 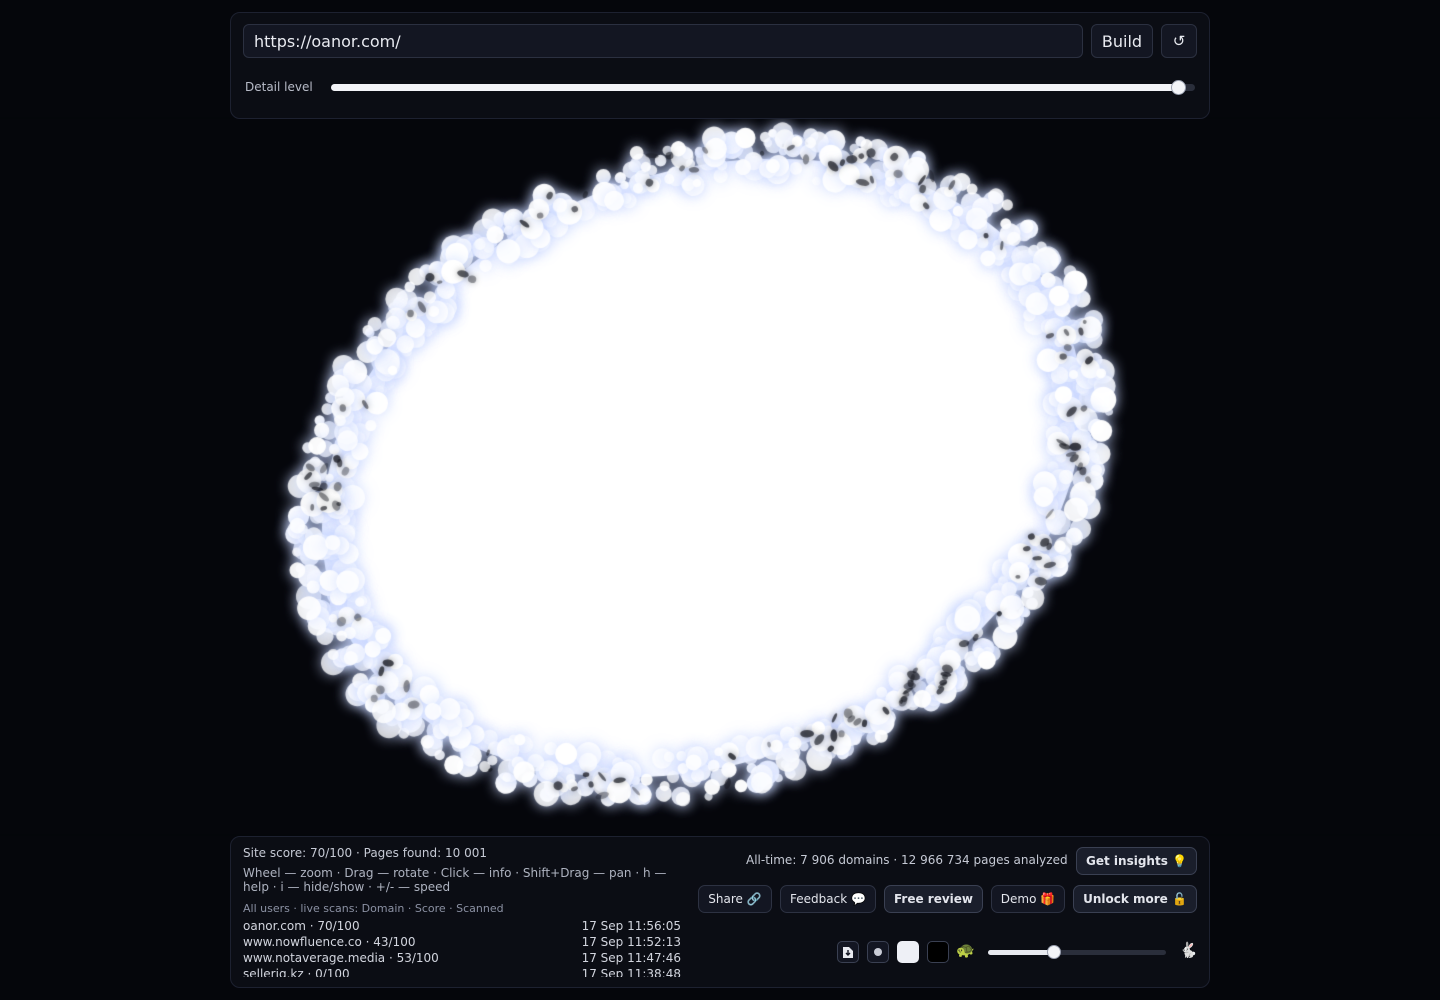 I want to click on feedback-button: Feedback 💬, so click(x=828, y=899).